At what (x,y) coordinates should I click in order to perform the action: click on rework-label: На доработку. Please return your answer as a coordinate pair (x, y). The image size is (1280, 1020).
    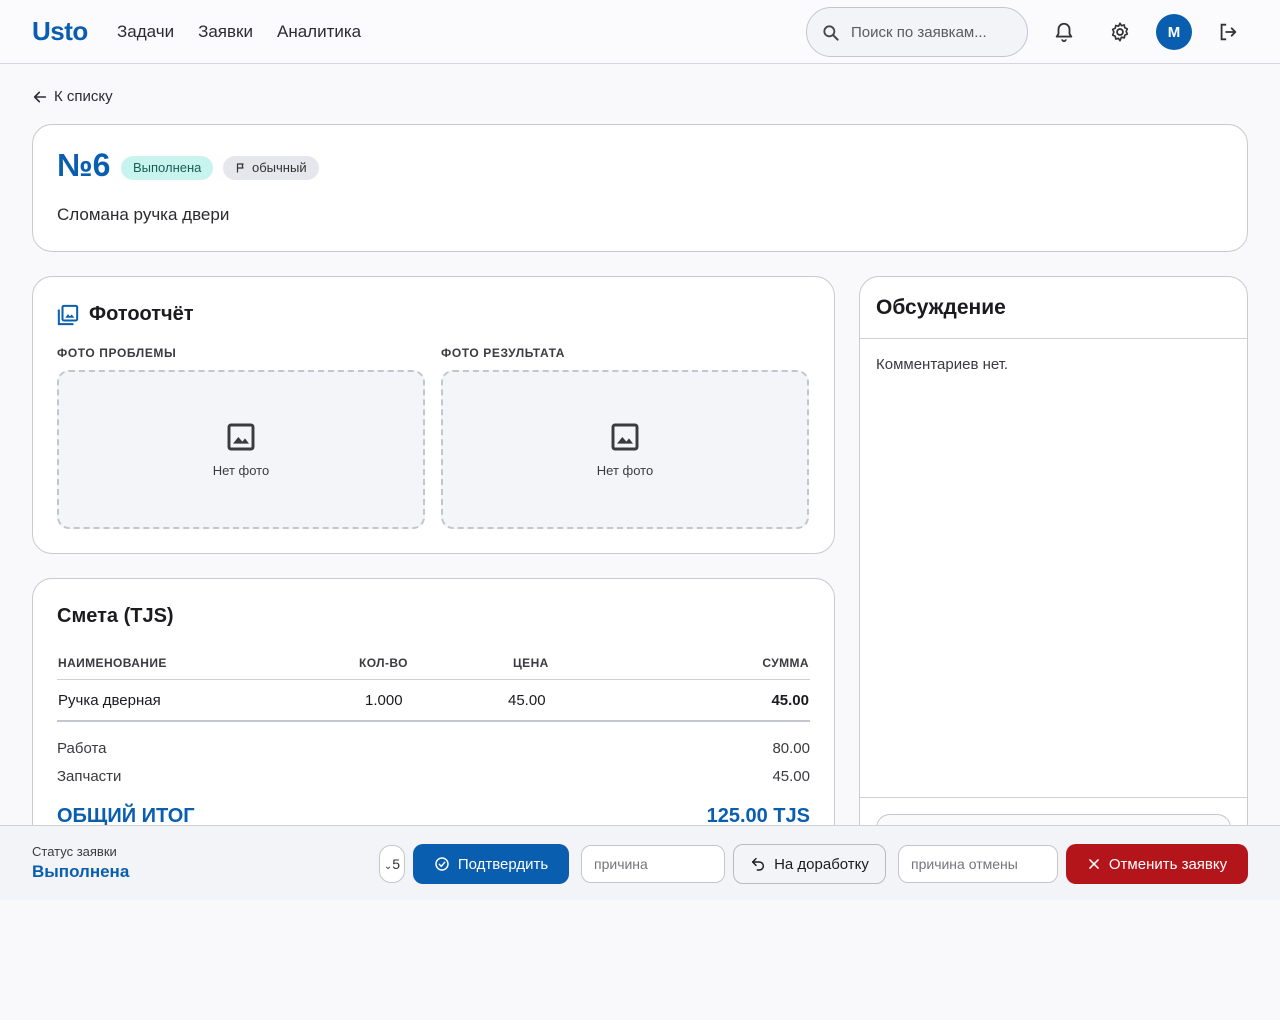
    Looking at the image, I should click on (821, 864).